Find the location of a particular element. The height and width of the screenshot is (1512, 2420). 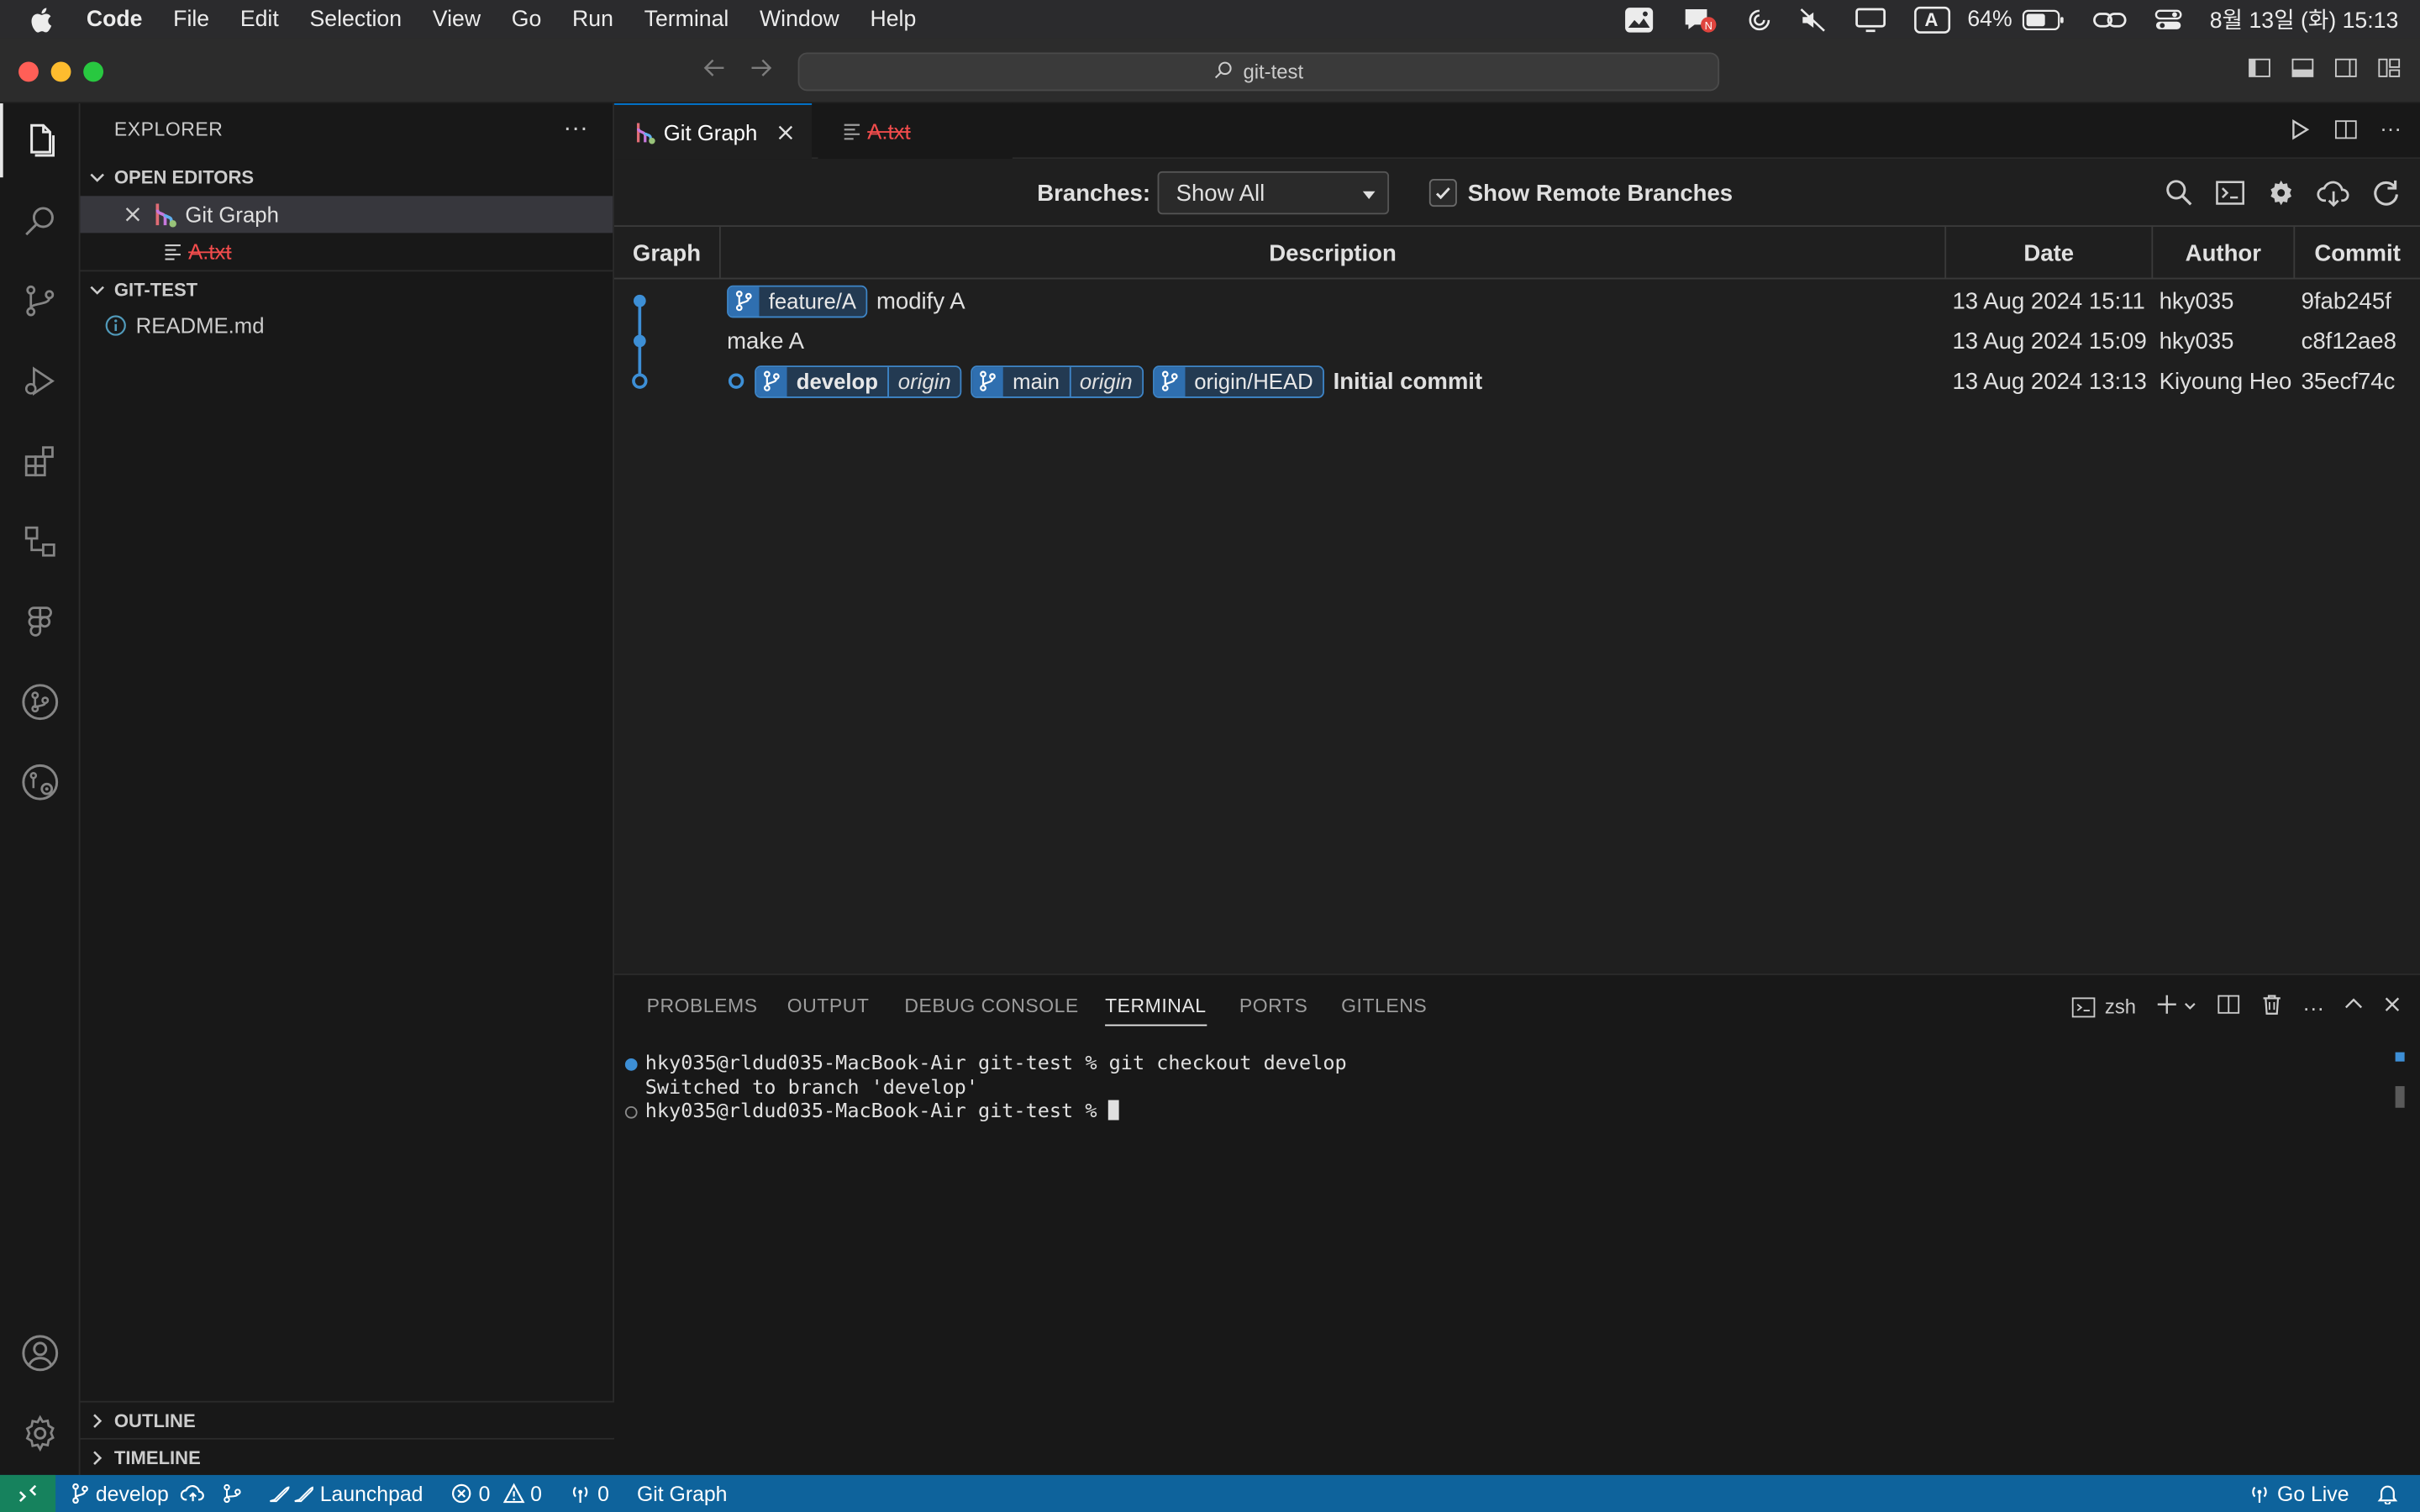

branch-ref-badge: main origin is located at coordinates (1057, 381).